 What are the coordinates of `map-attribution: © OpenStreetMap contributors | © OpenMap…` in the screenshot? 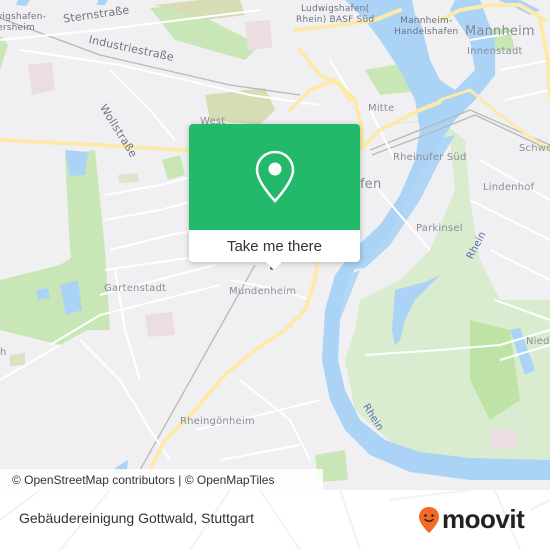 It's located at (161, 479).